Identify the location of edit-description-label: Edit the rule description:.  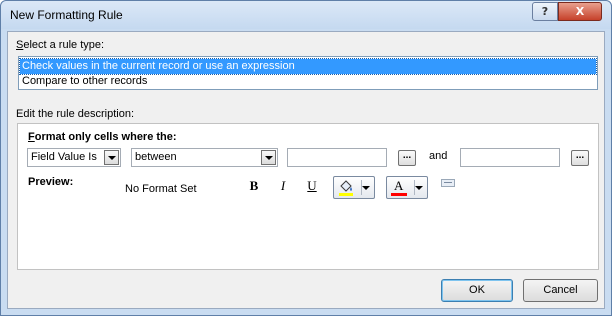
(75, 114).